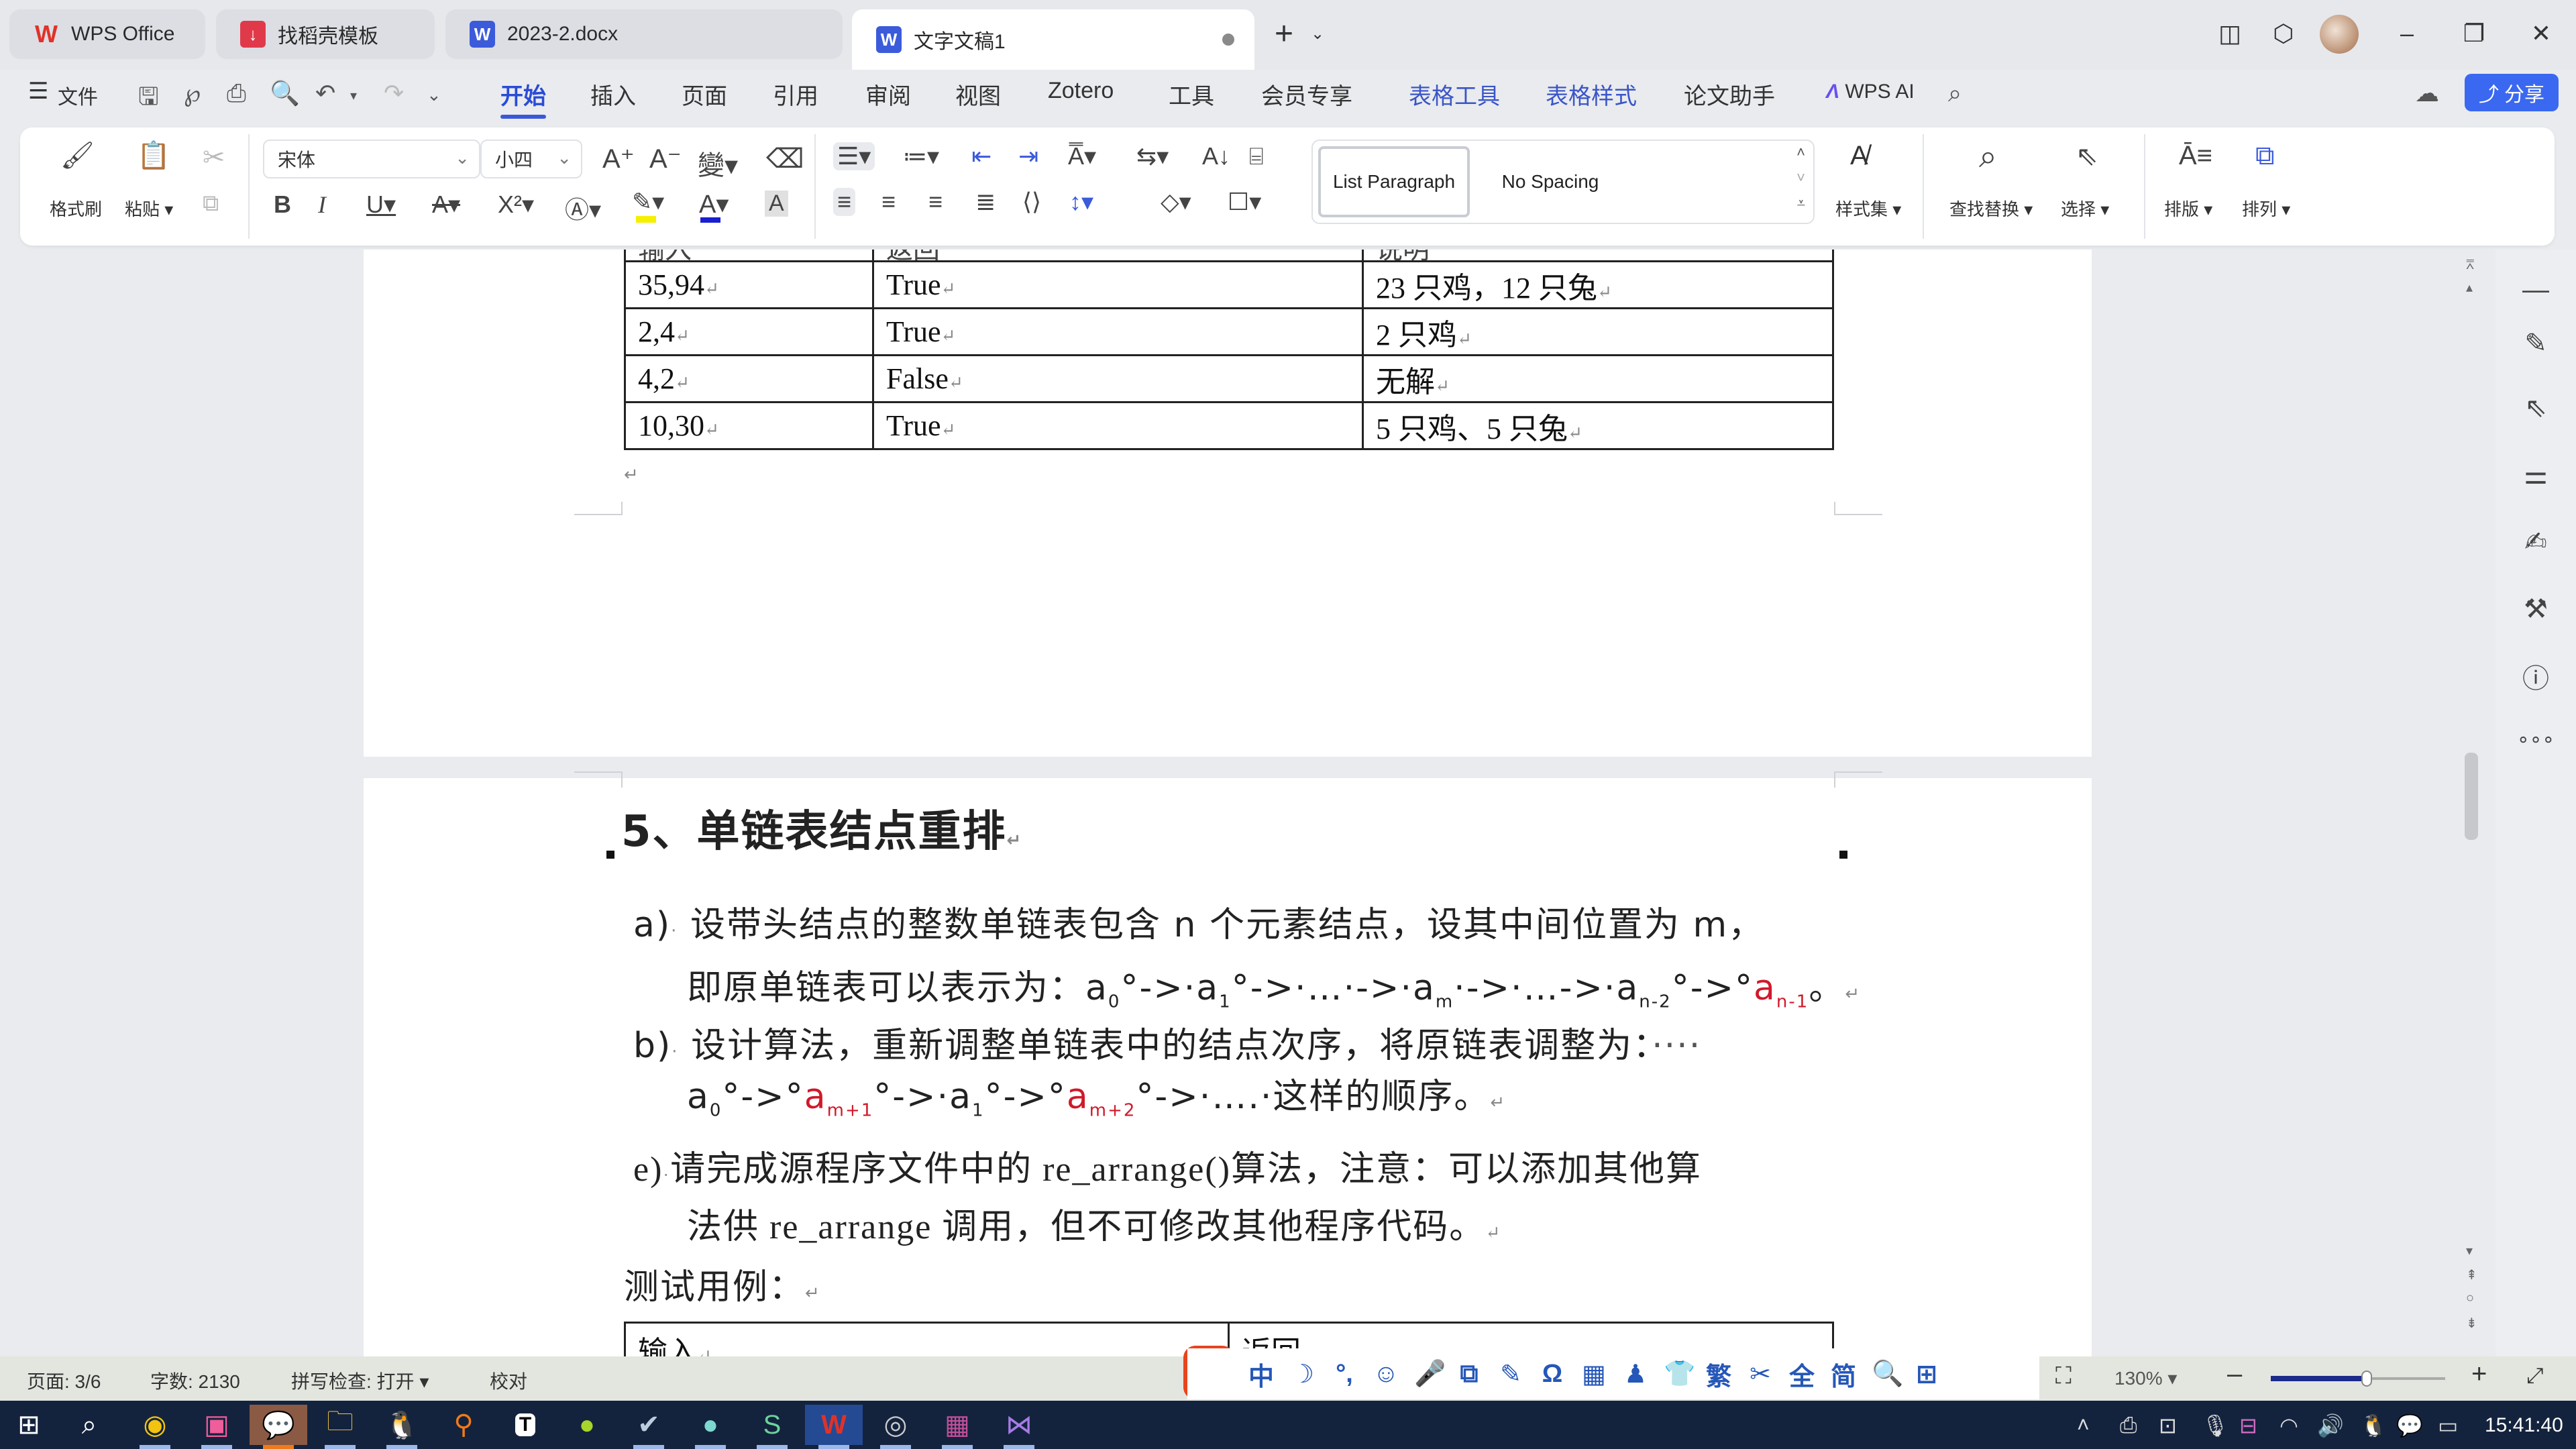 This screenshot has width=2576, height=1449. What do you see at coordinates (1019, 1427) in the screenshot?
I see `visual-studio-icon: ⋈` at bounding box center [1019, 1427].